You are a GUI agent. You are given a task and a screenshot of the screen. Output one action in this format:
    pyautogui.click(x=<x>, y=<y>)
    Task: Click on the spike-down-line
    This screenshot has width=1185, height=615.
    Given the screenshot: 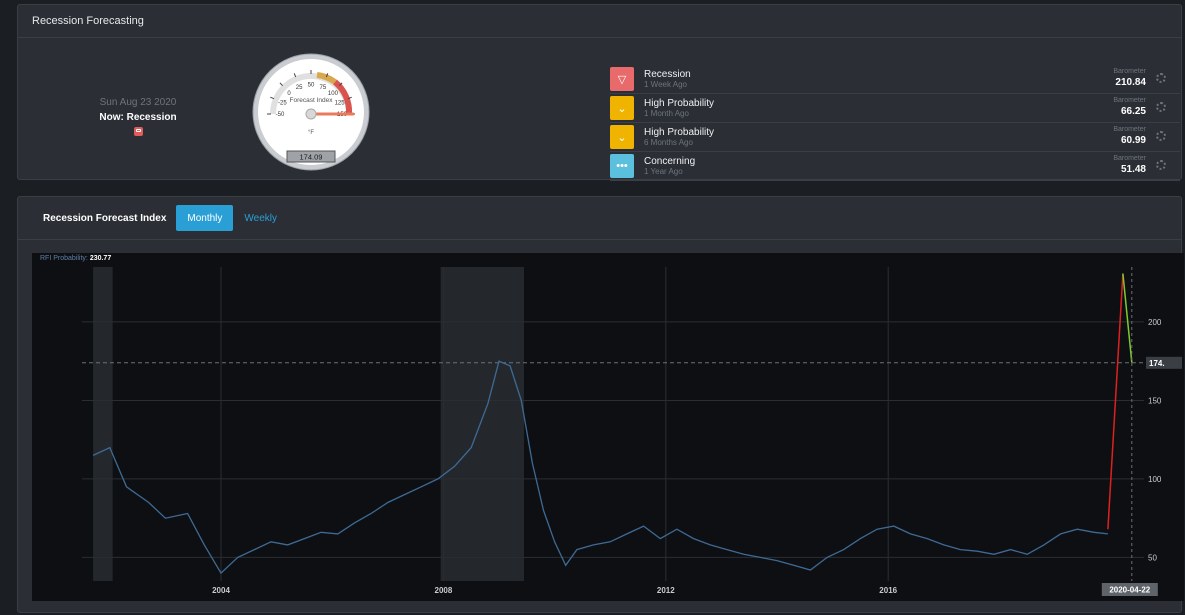 What is the action you would take?
    pyautogui.click(x=1127, y=318)
    